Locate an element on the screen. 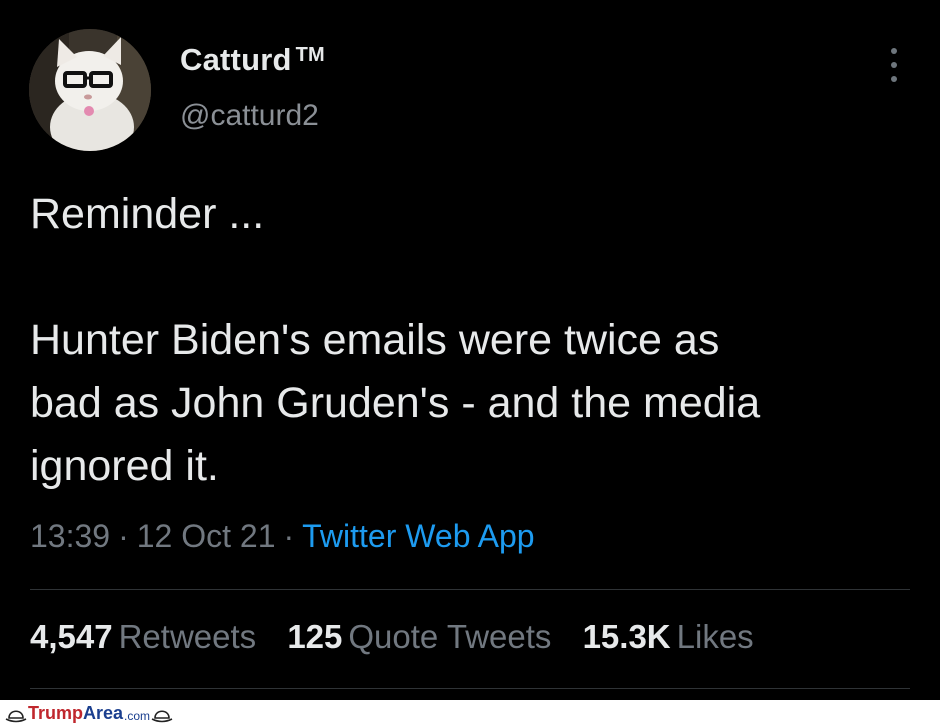  watermark-text-area: Area is located at coordinates (103, 713).